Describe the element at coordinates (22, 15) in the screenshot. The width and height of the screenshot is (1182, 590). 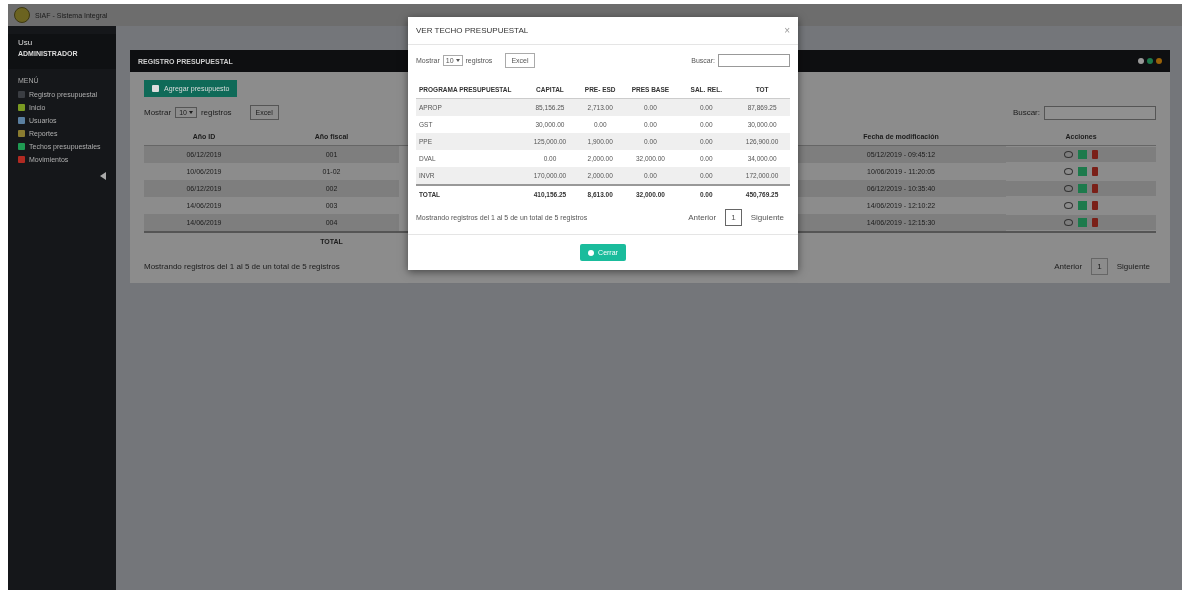
I see `logo-icon` at that location.